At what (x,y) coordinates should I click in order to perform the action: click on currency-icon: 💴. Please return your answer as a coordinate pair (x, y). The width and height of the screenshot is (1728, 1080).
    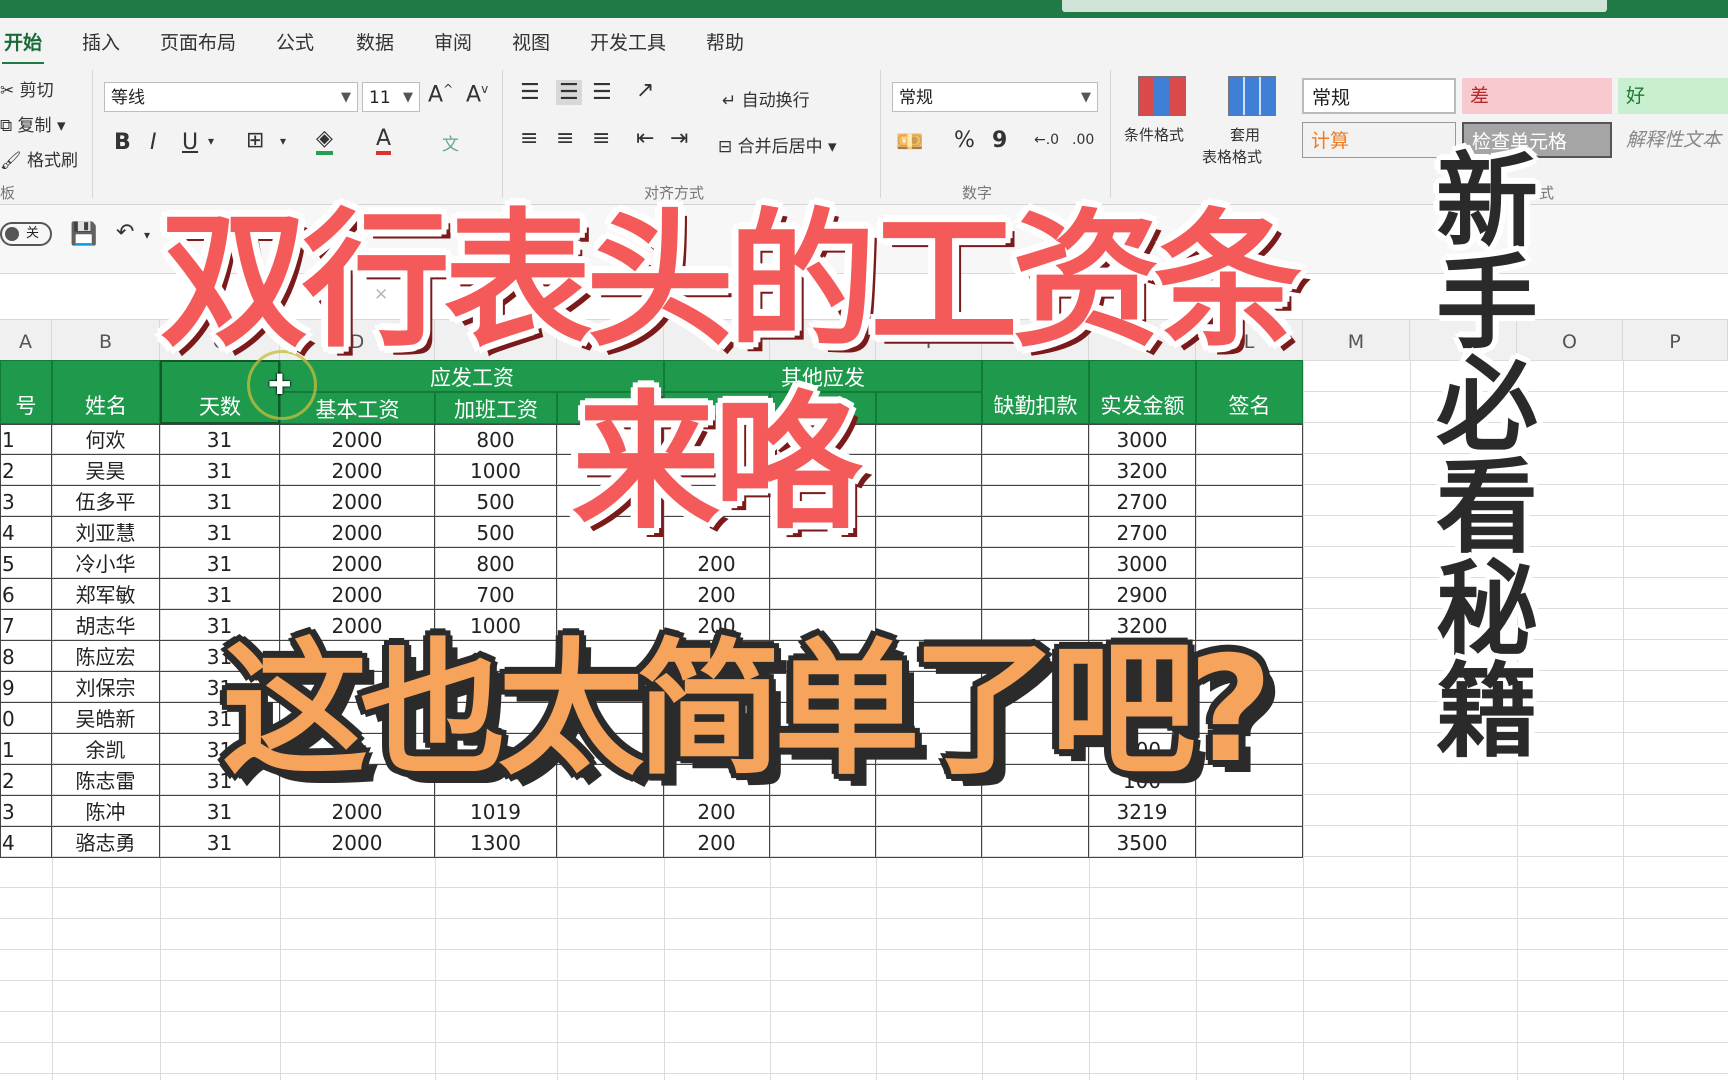
    Looking at the image, I should click on (909, 142).